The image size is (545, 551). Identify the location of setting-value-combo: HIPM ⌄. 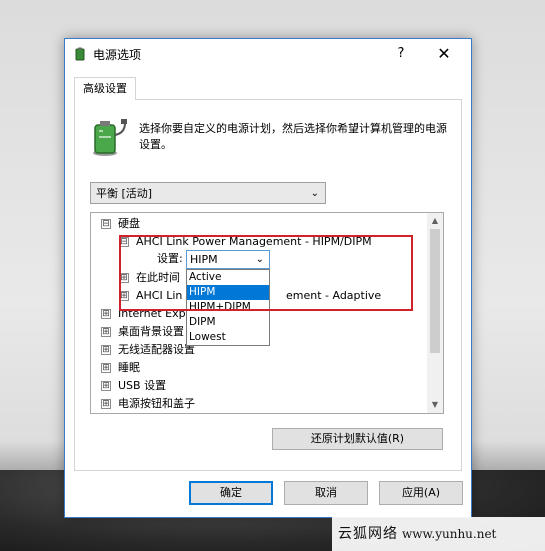
(228, 259).